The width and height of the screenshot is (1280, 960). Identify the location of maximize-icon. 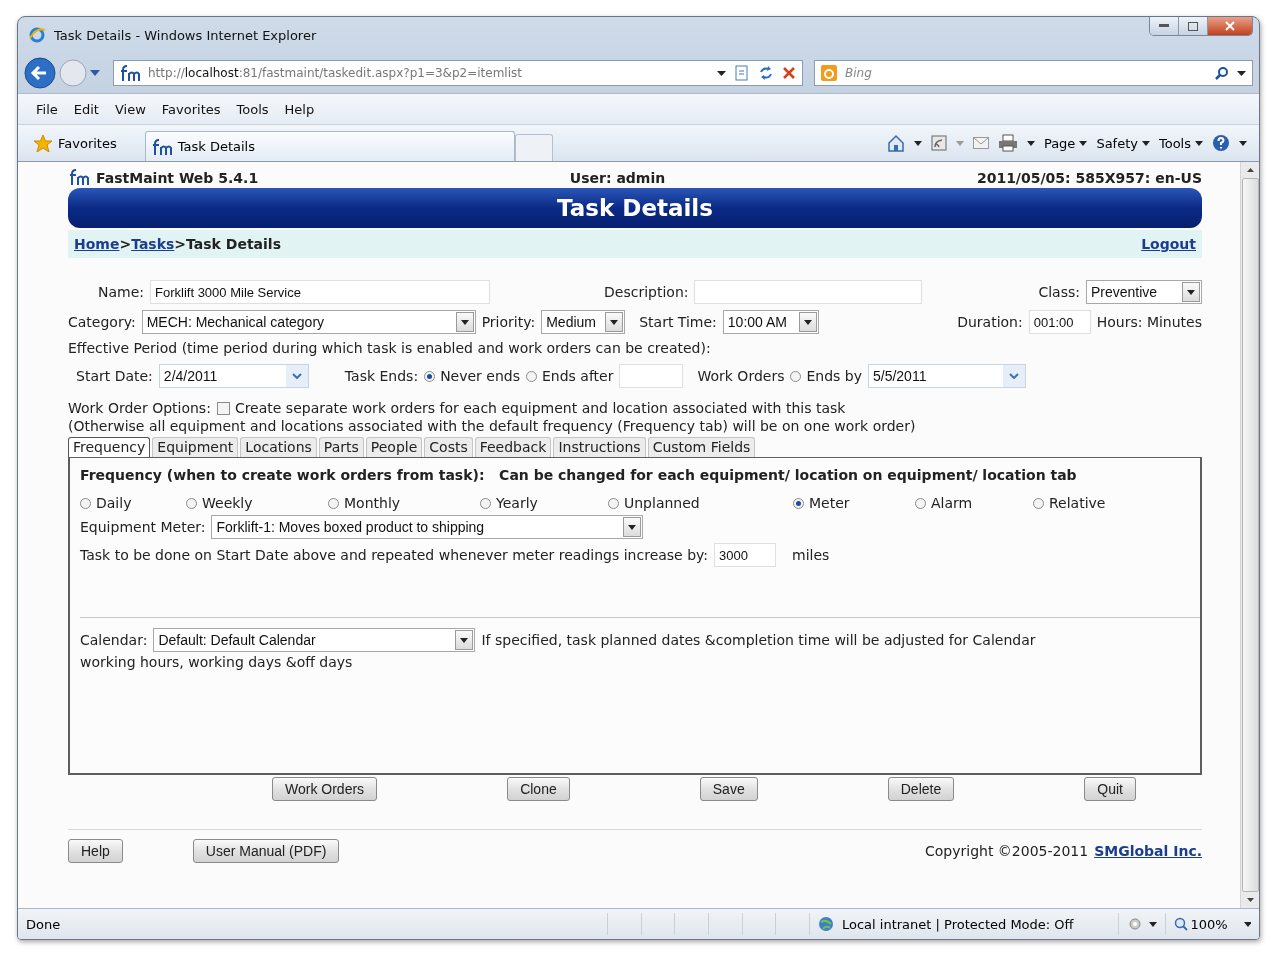
(1193, 26).